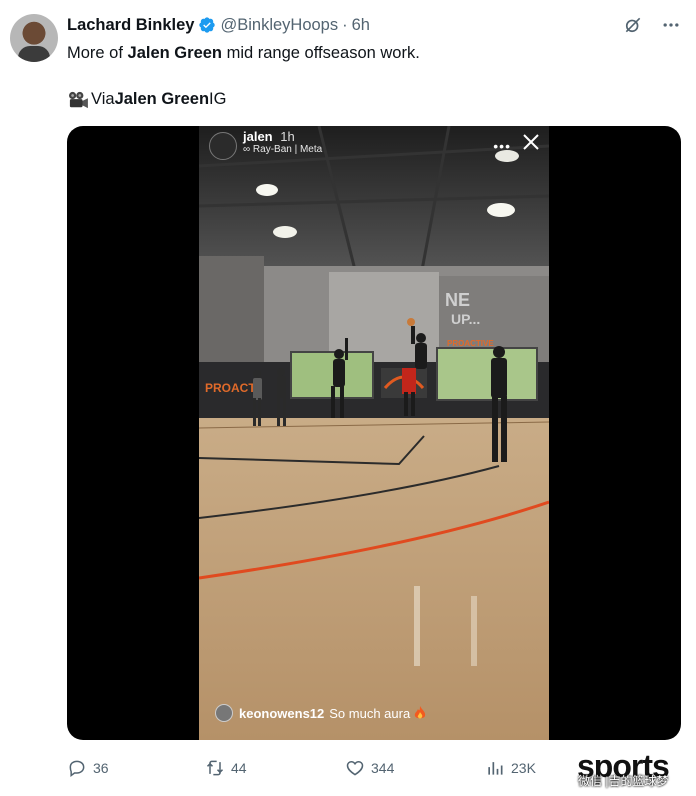  What do you see at coordinates (78, 99) in the screenshot?
I see `movie-camera-icon` at bounding box center [78, 99].